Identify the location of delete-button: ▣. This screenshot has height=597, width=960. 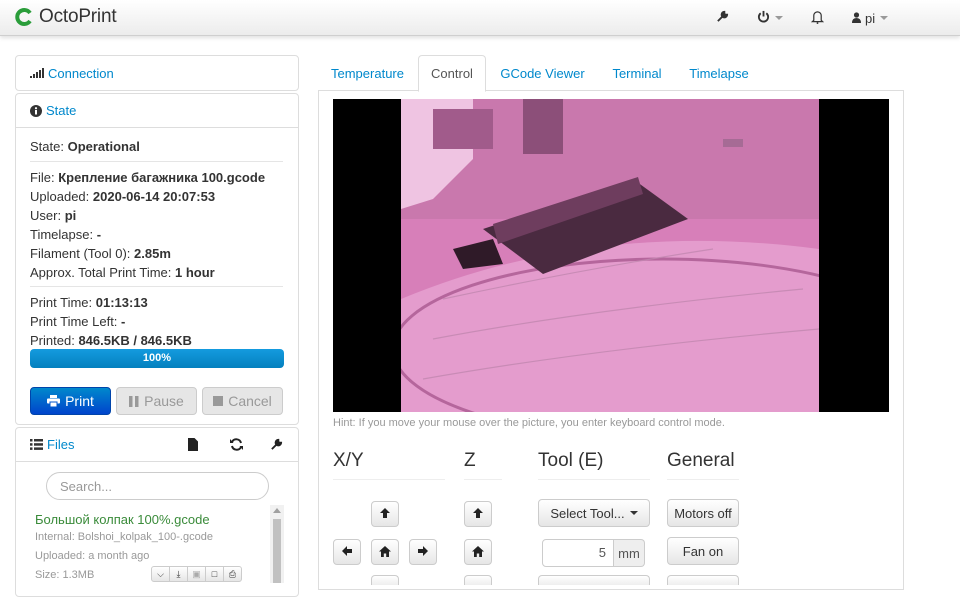
(196, 574).